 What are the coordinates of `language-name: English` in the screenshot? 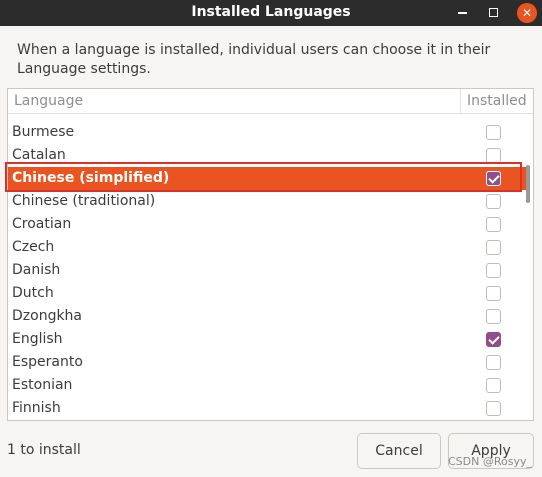 It's located at (37, 339).